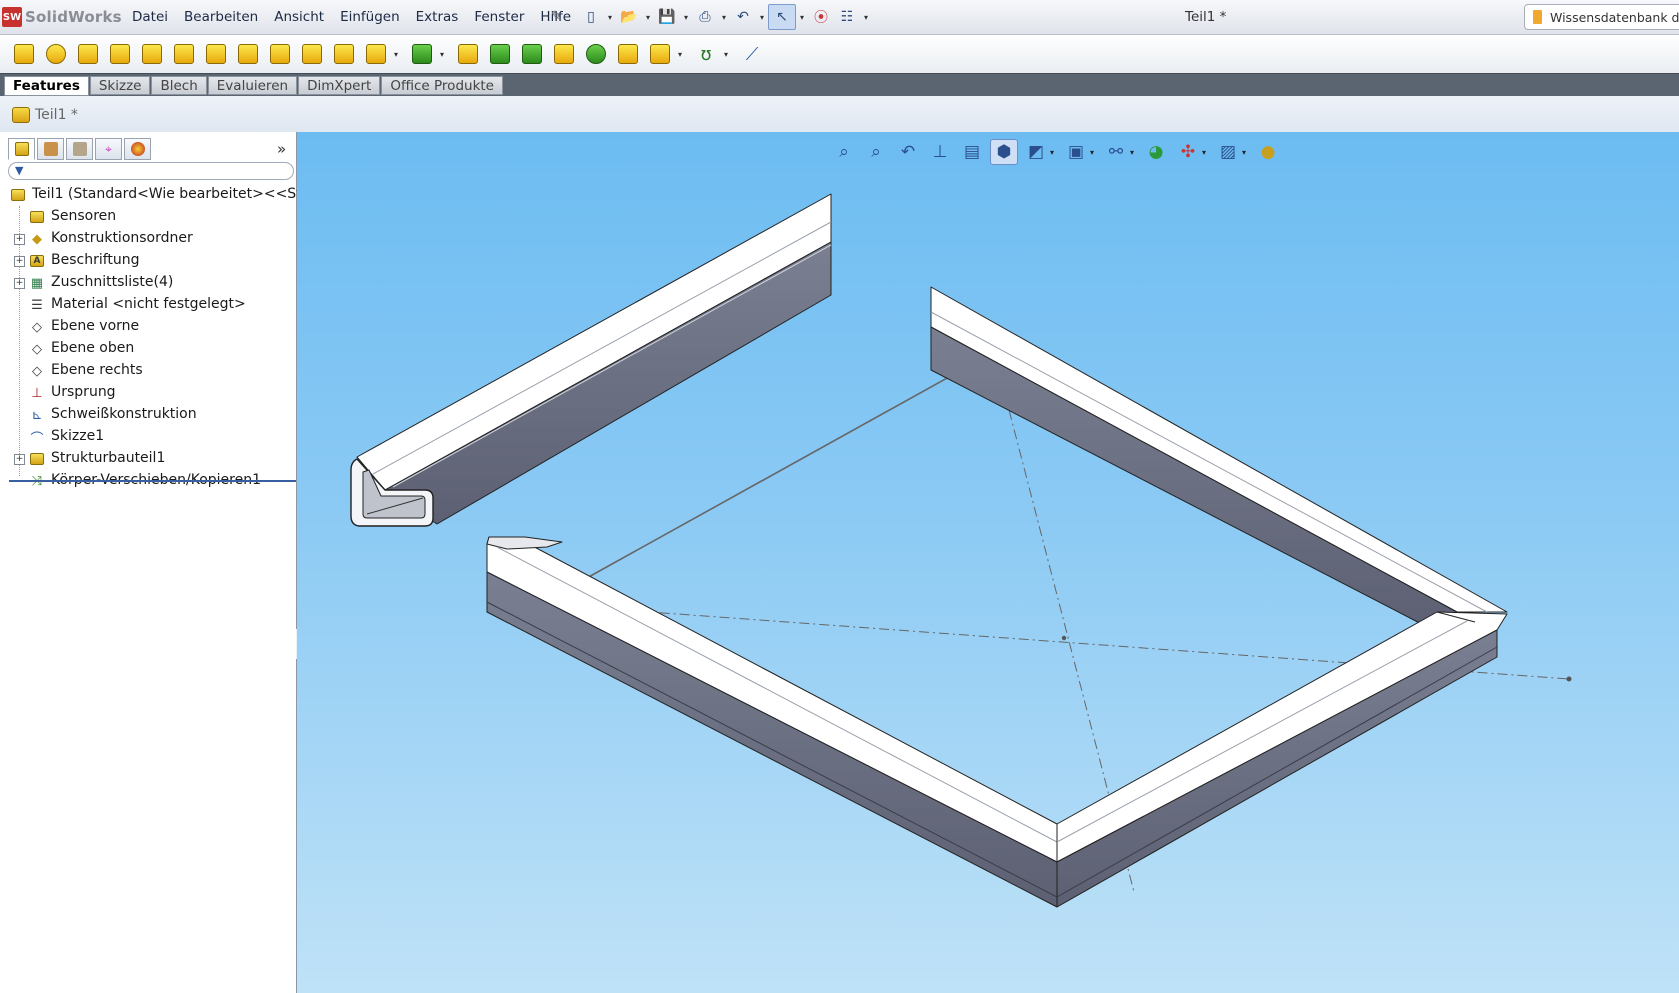  I want to click on tab-blech: Blech, so click(179, 85).